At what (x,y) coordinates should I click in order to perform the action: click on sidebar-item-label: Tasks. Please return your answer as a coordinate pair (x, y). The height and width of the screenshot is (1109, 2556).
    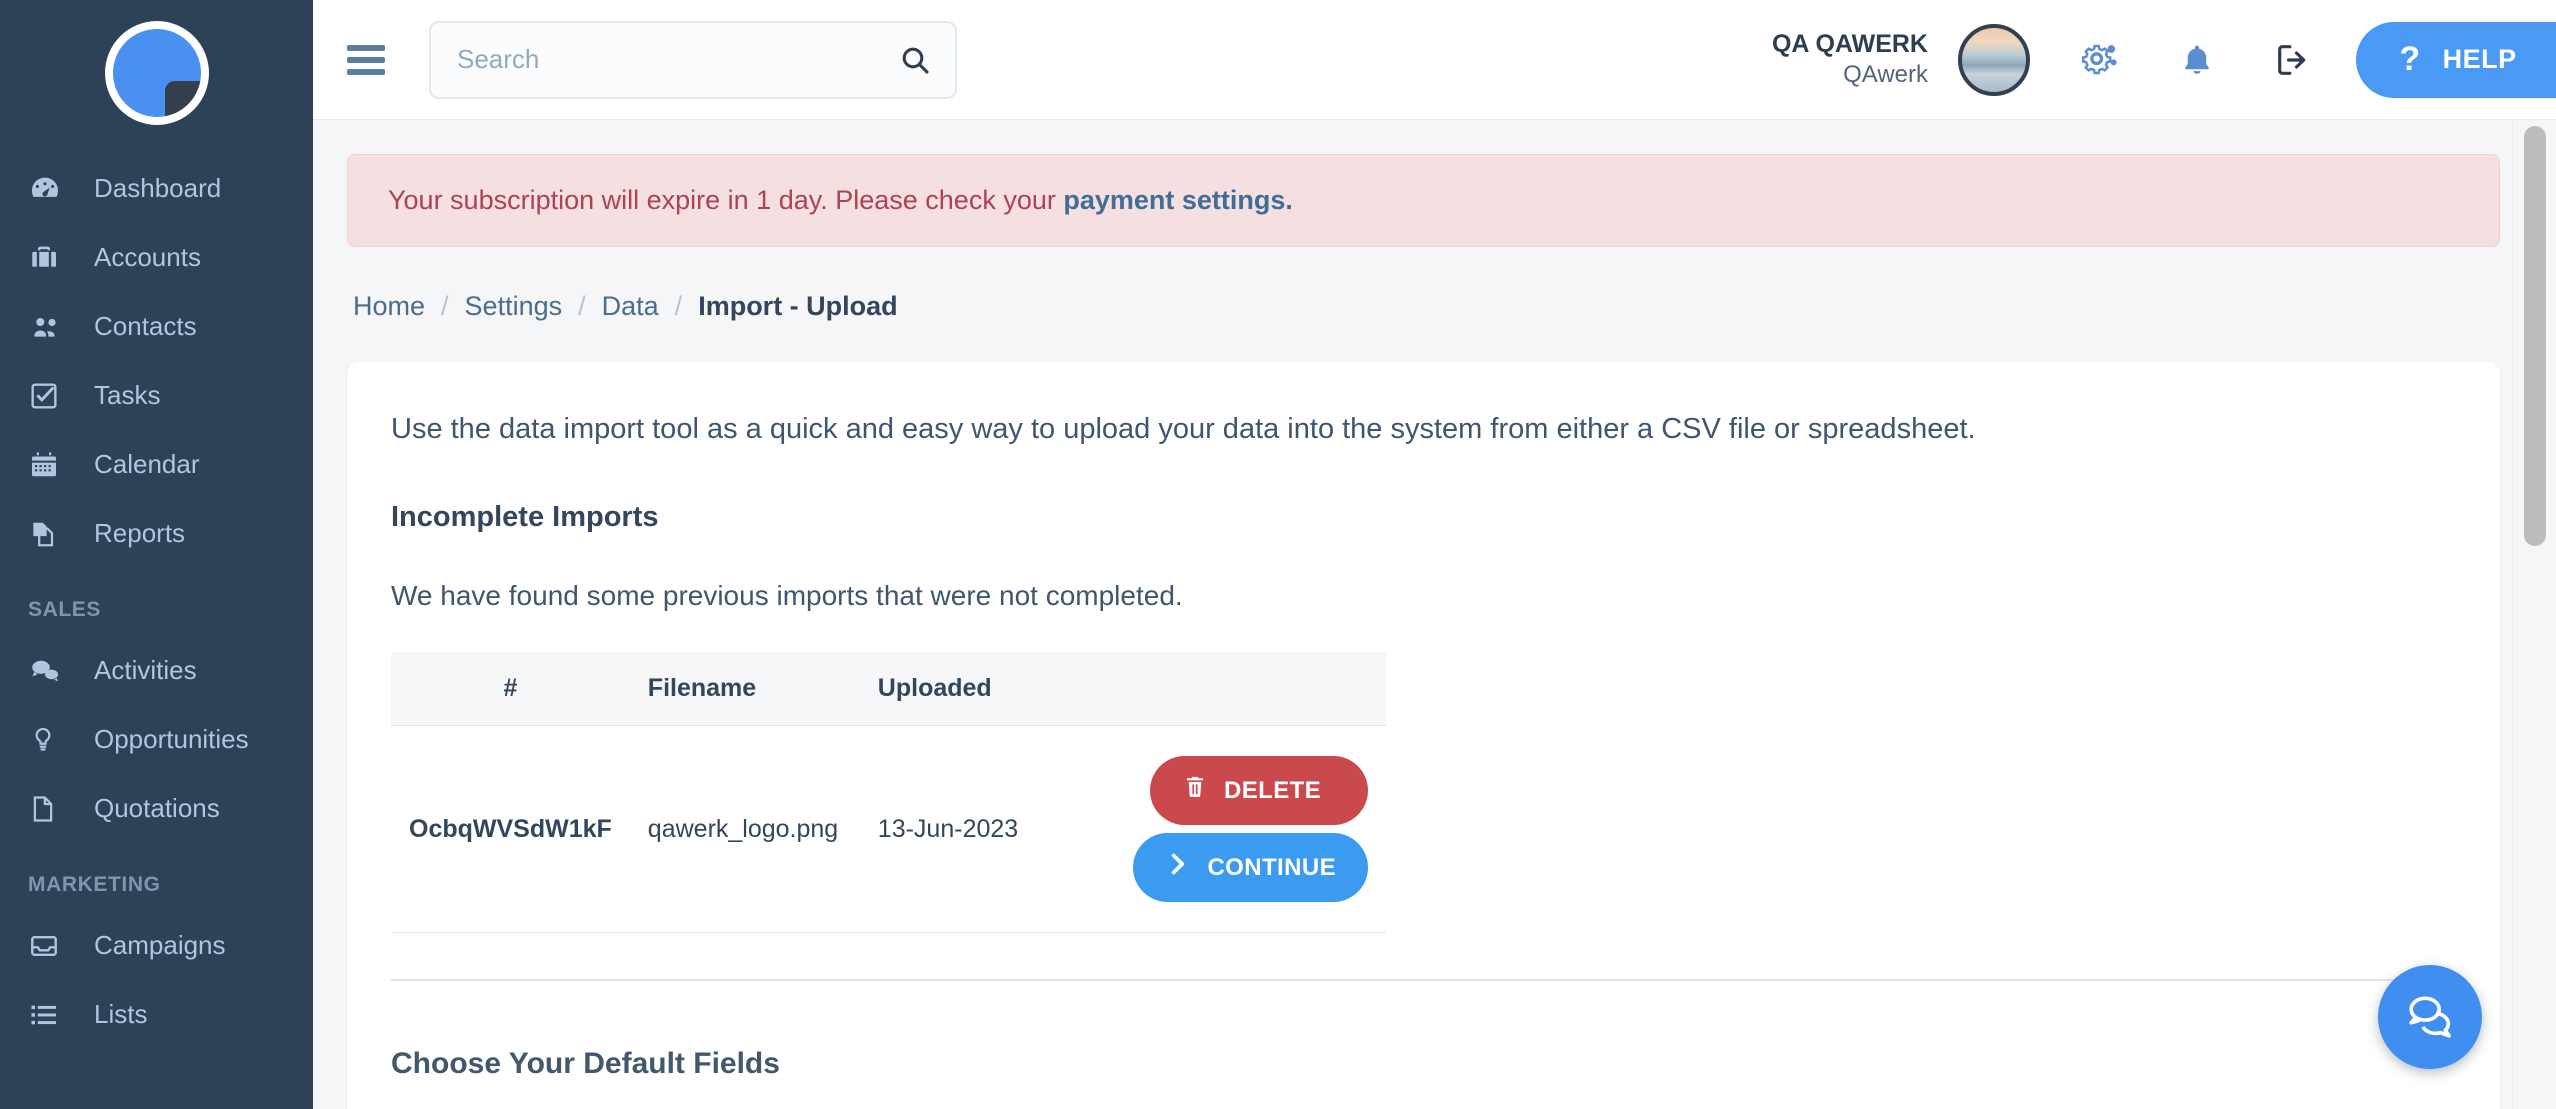
    Looking at the image, I should click on (127, 395).